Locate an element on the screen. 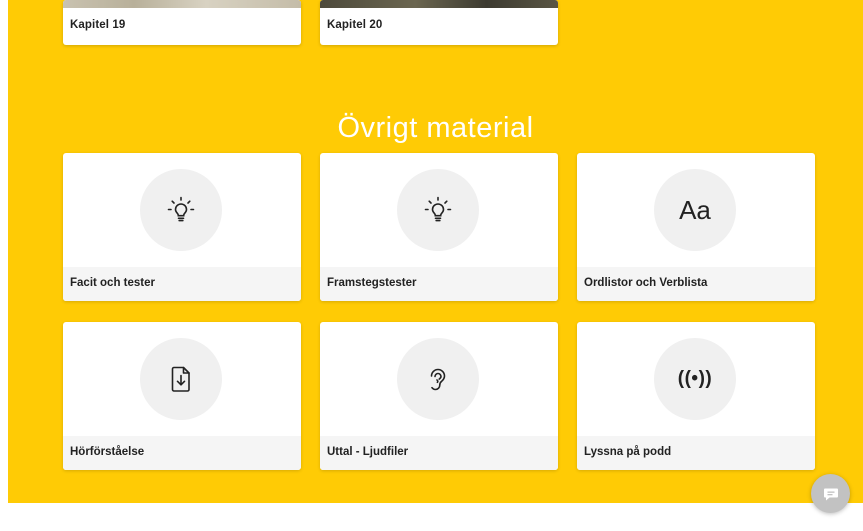  caption-bar: Lyssna på podd is located at coordinates (696, 453).